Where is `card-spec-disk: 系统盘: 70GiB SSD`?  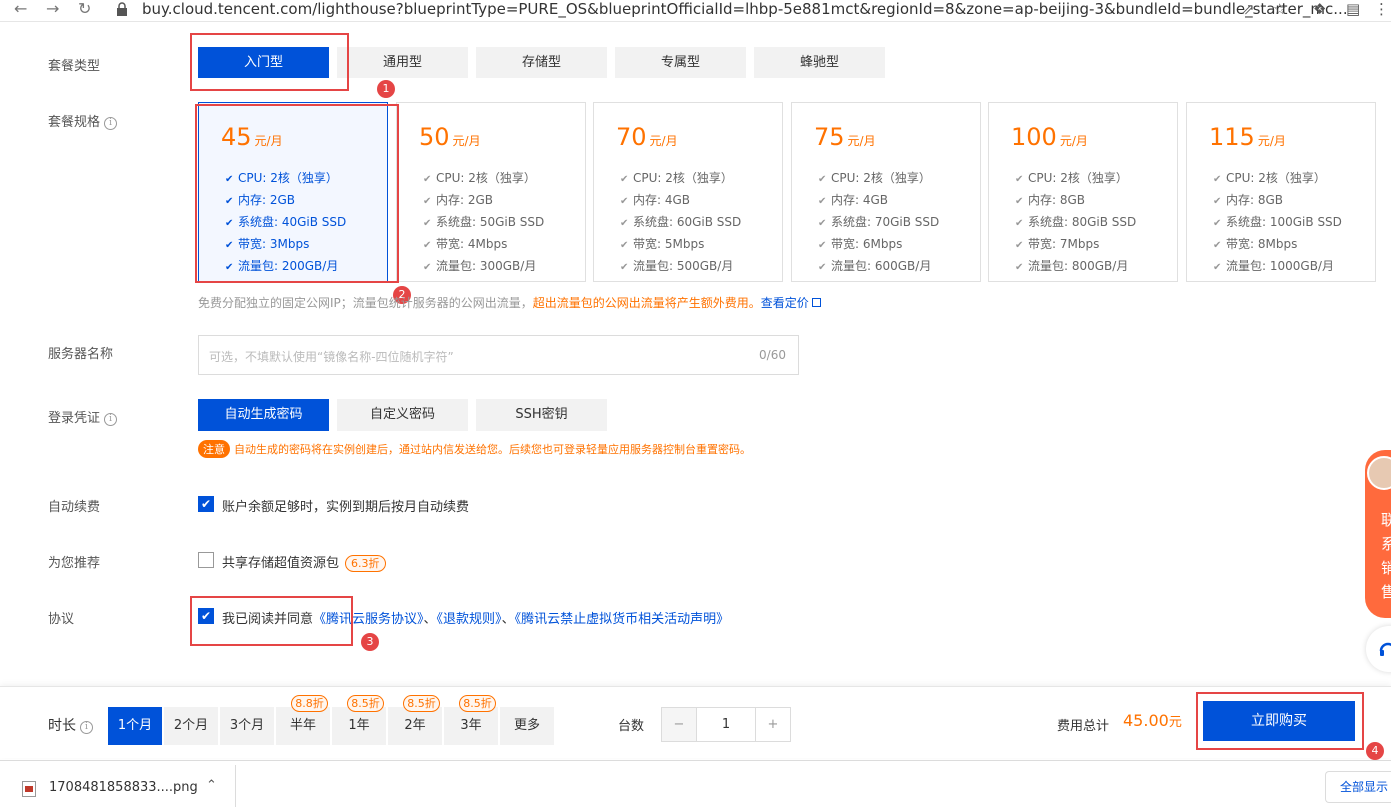 card-spec-disk: 系统盘: 70GiB SSD is located at coordinates (885, 222).